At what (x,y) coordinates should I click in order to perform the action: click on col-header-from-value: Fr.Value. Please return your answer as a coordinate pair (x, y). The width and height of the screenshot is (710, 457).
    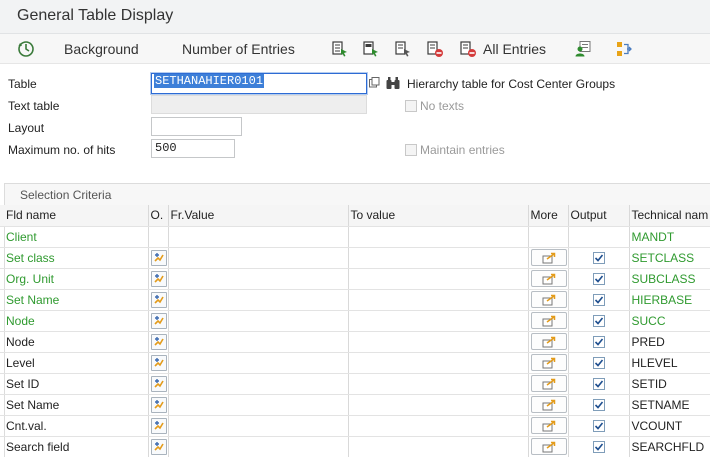
    Looking at the image, I should click on (258, 216).